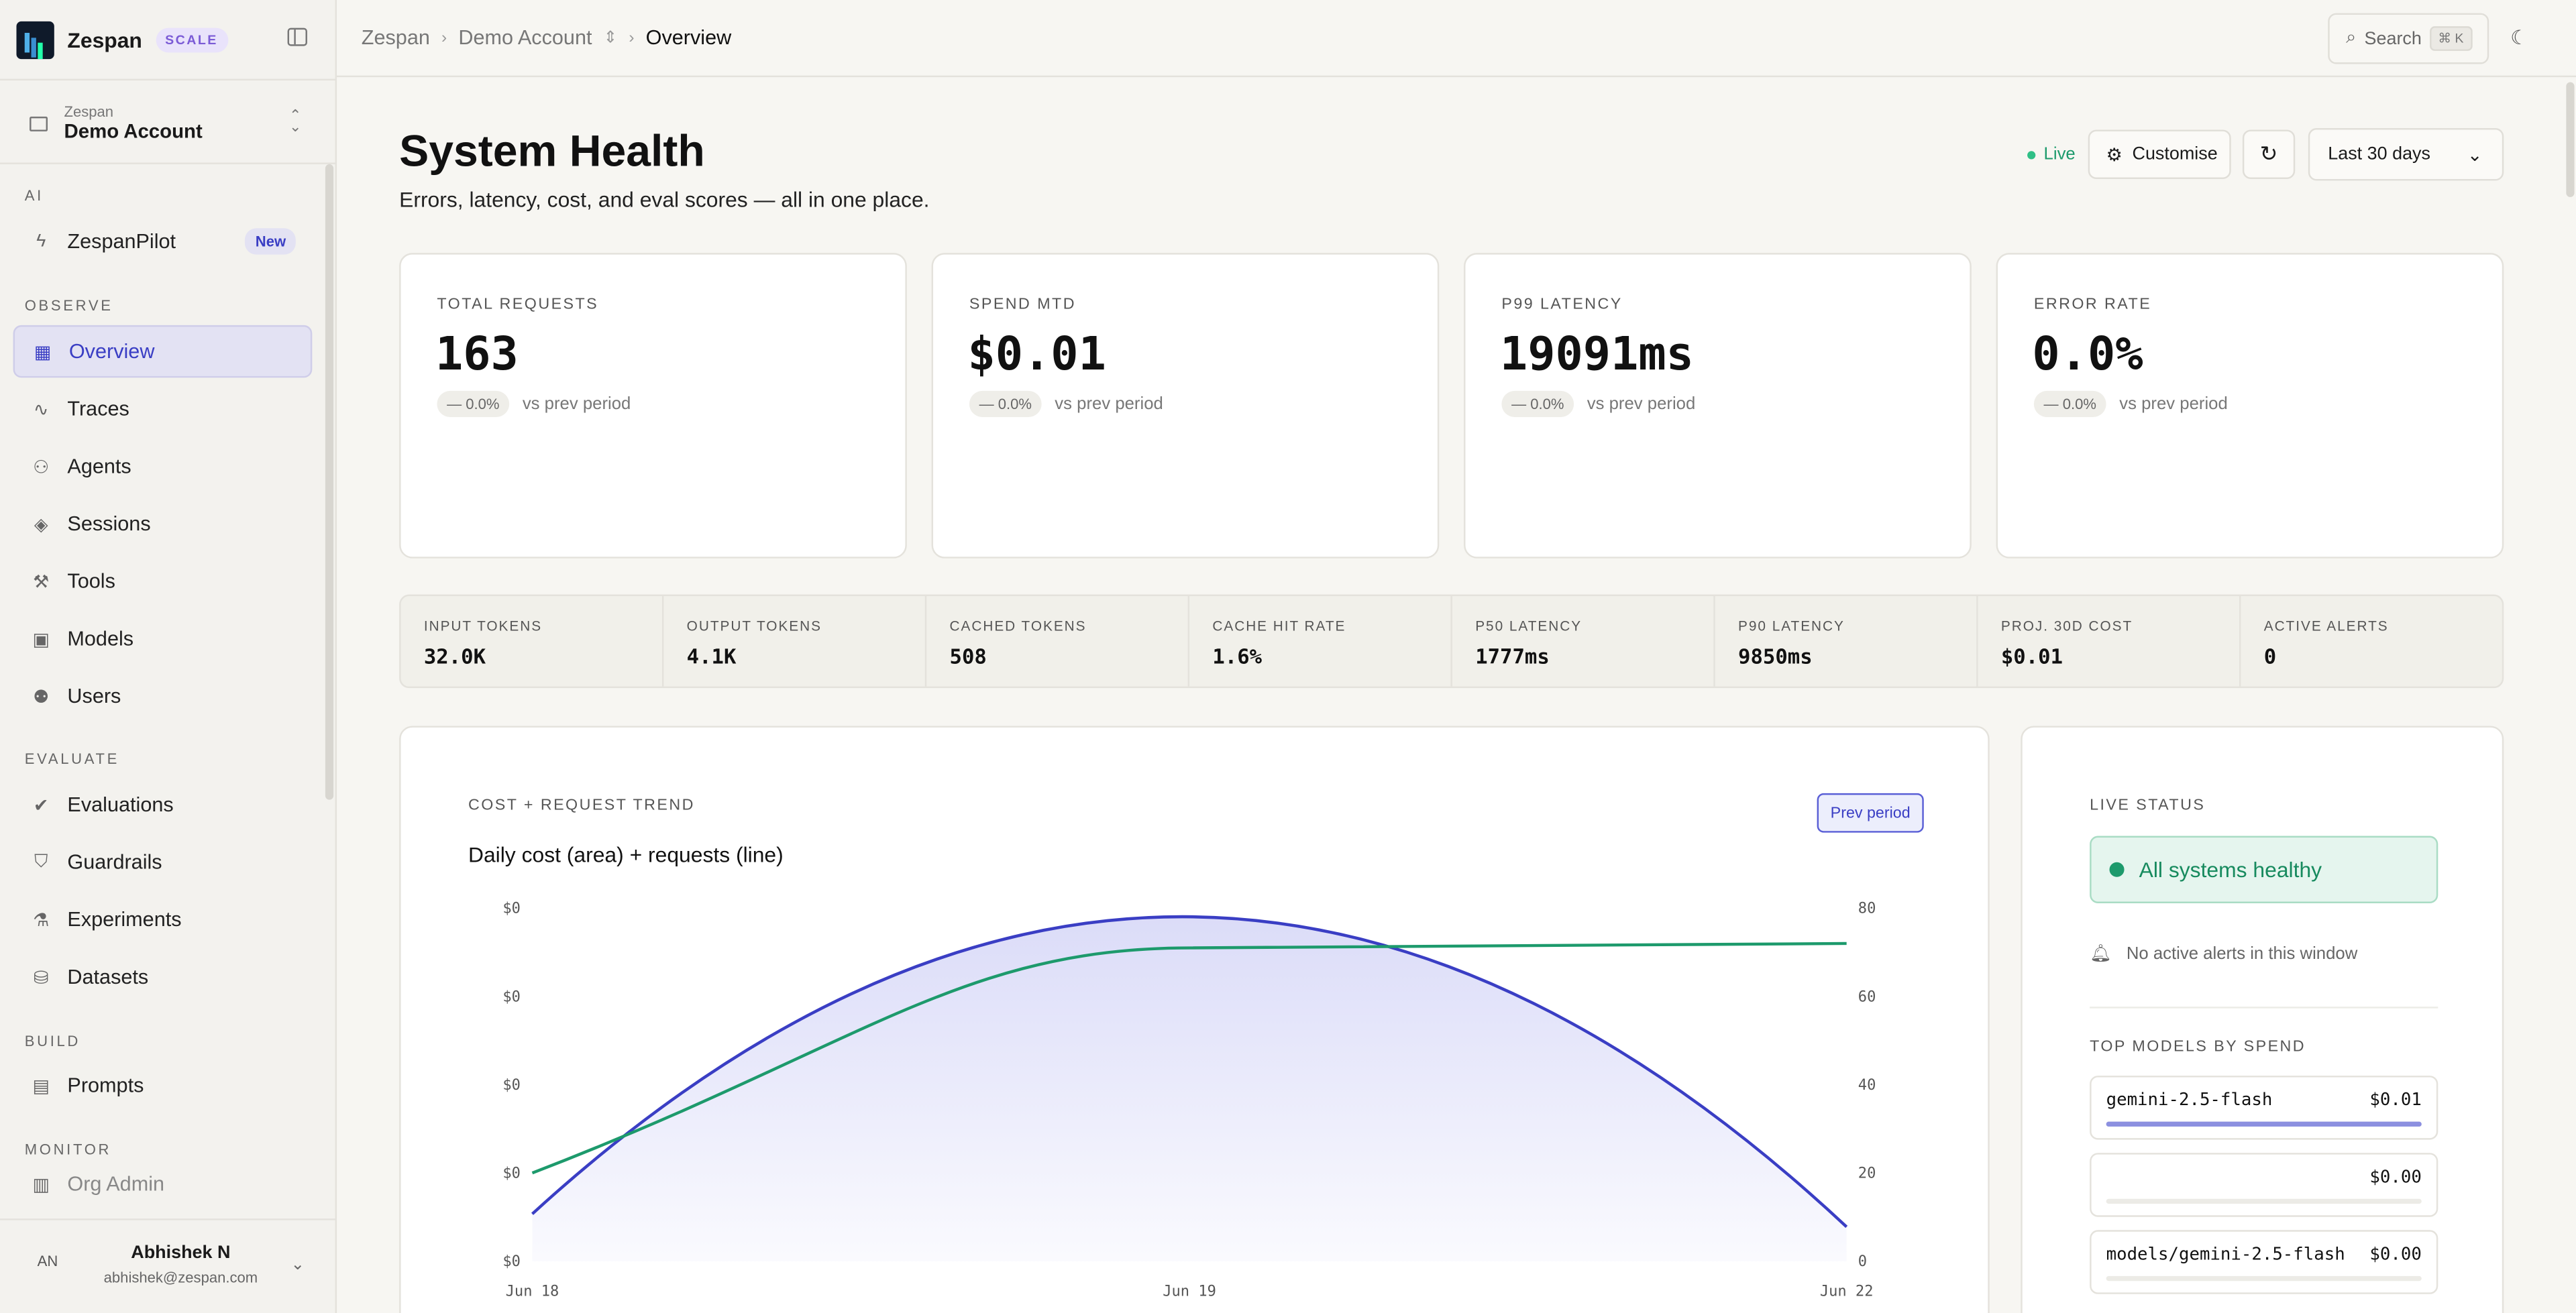 This screenshot has width=2576, height=1313. What do you see at coordinates (1189, 1291) in the screenshot?
I see `x-tick-label: Jun 19` at bounding box center [1189, 1291].